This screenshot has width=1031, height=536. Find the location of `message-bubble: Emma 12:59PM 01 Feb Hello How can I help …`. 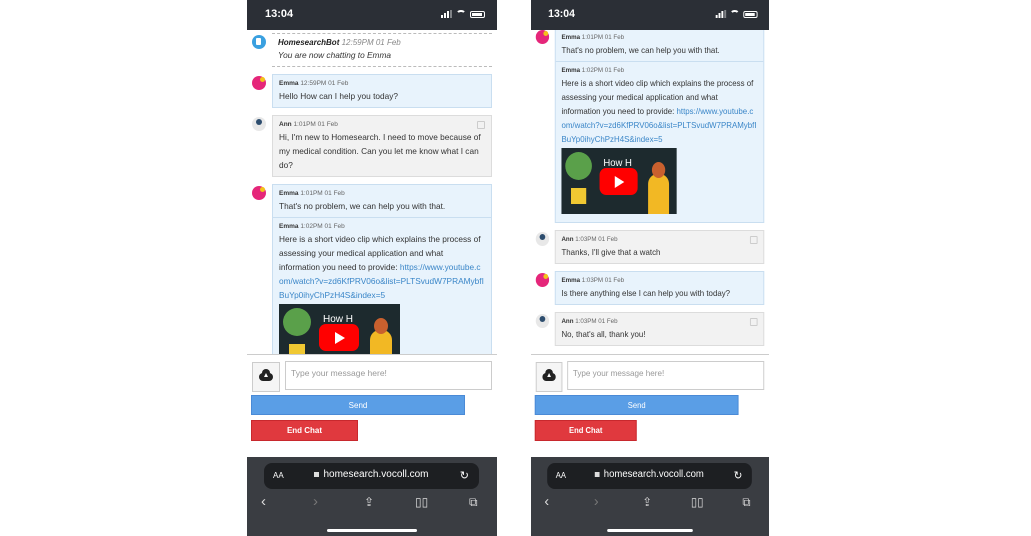

message-bubble: Emma 12:59PM 01 Feb Hello How can I help … is located at coordinates (382, 91).